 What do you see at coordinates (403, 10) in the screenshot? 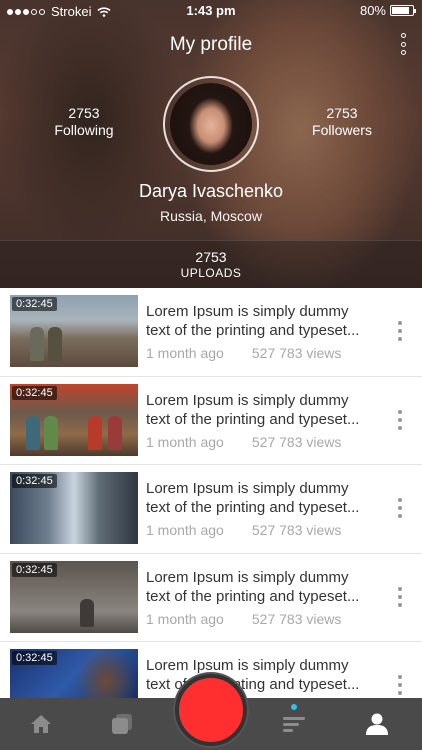
I see `battery-icon` at bounding box center [403, 10].